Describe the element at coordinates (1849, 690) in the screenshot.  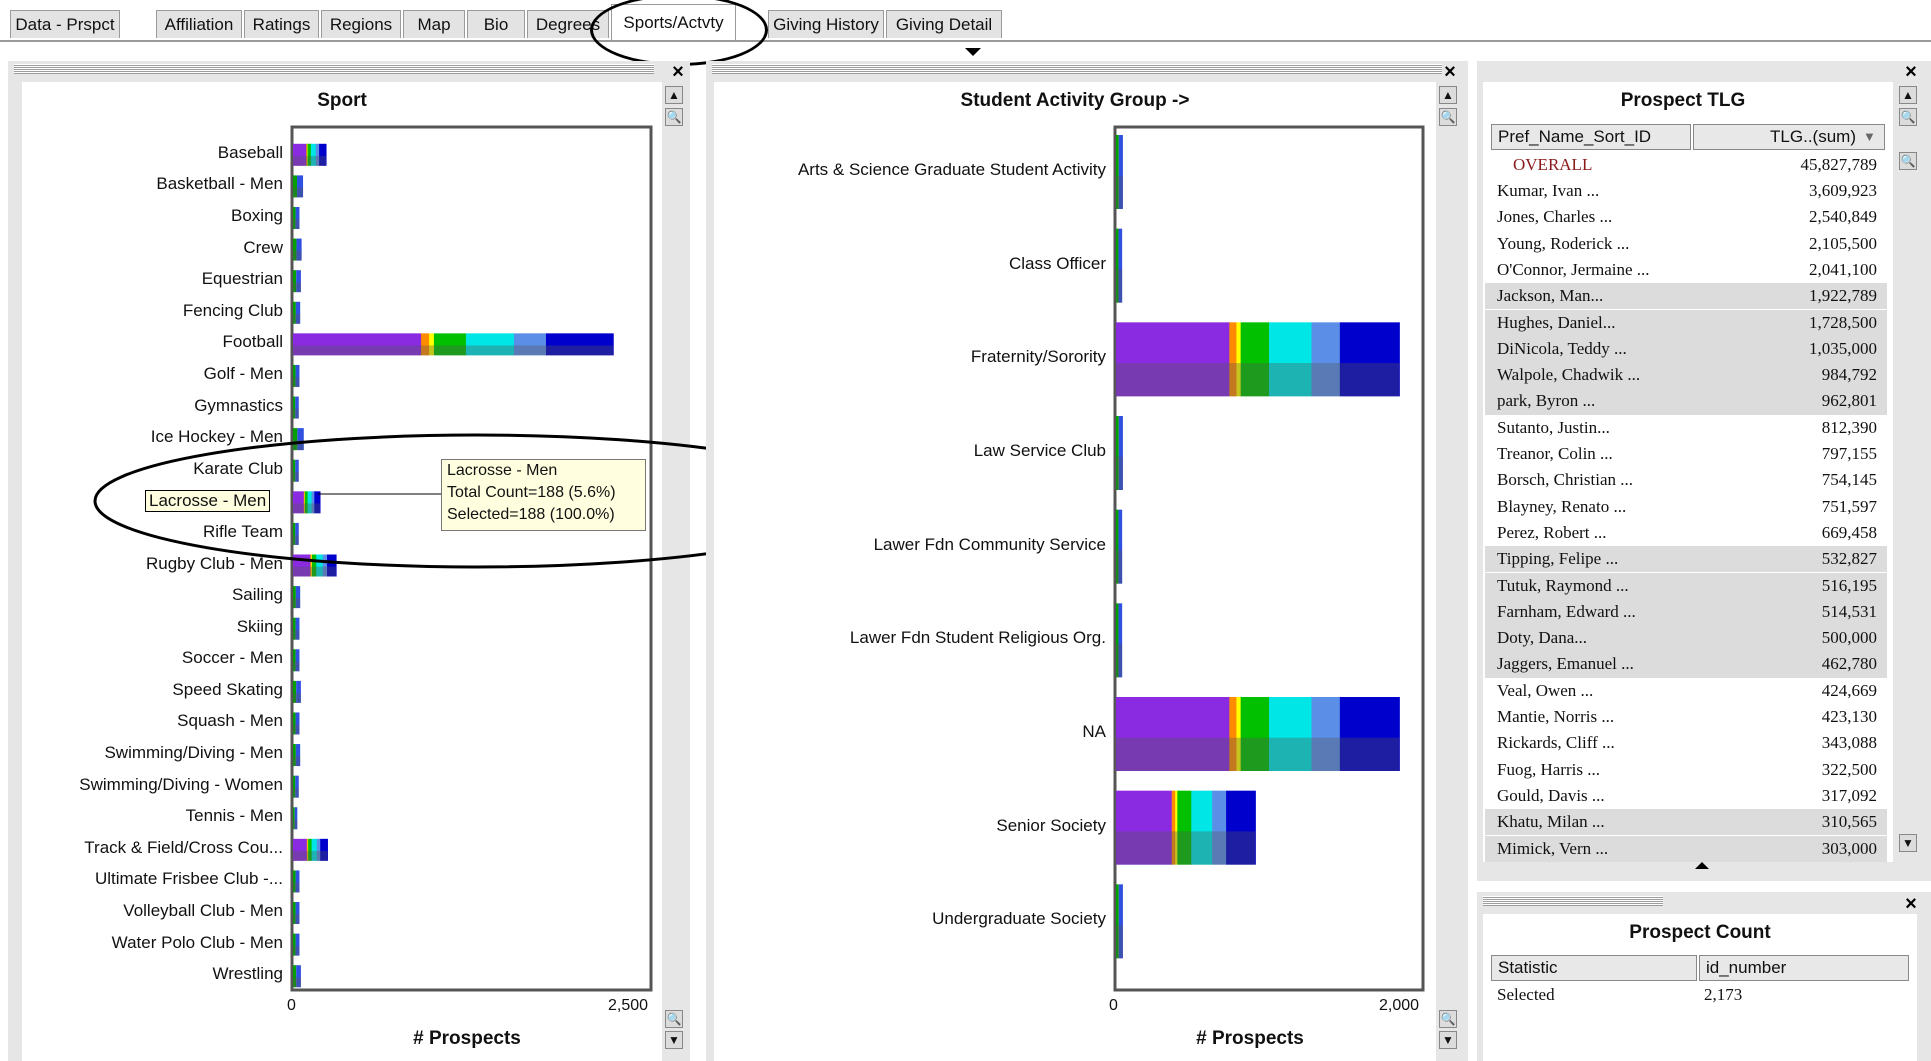
I see `tlg-row-value: 424,669` at that location.